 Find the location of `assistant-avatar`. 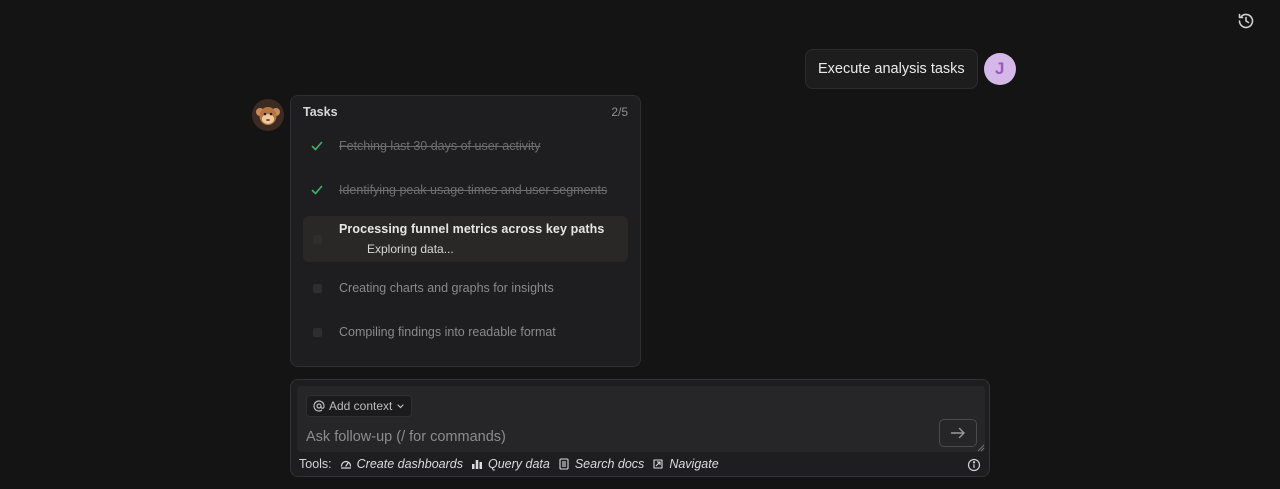

assistant-avatar is located at coordinates (268, 115).